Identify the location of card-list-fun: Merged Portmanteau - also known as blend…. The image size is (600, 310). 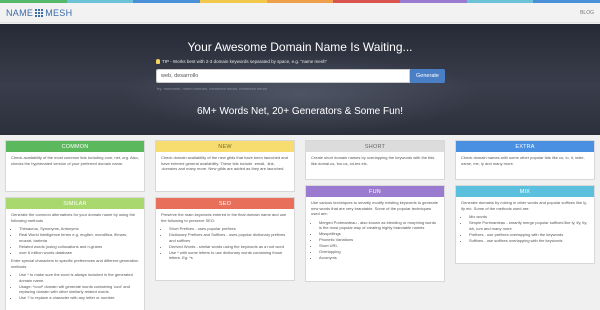
(375, 240).